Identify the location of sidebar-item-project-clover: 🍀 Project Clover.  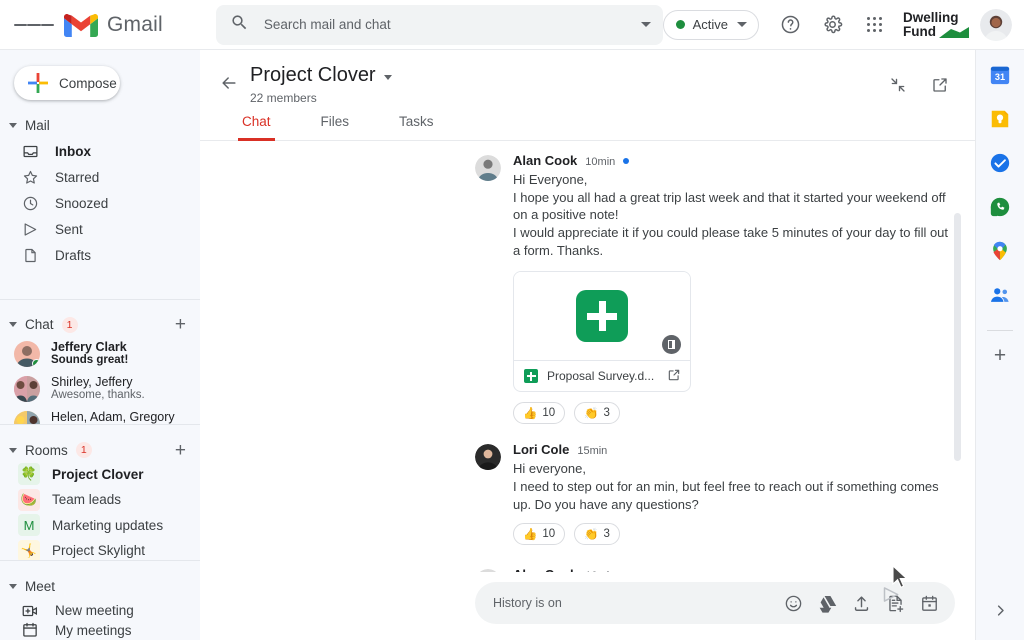
(95, 474).